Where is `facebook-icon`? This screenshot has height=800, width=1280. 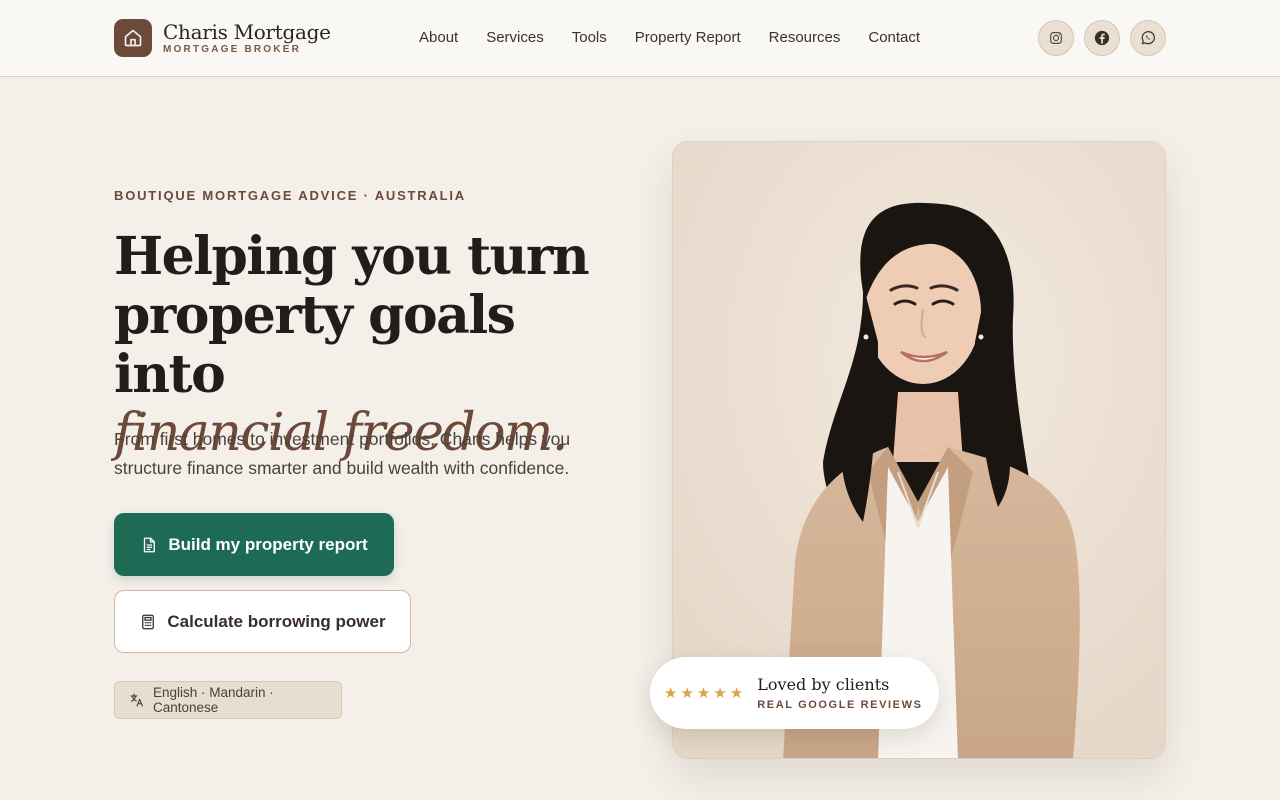 facebook-icon is located at coordinates (1102, 38).